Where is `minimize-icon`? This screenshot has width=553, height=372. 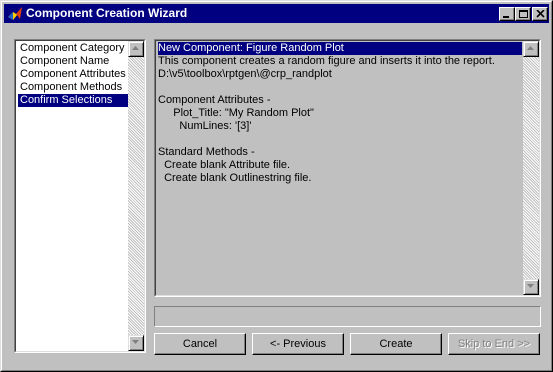
minimize-icon is located at coordinates (506, 17).